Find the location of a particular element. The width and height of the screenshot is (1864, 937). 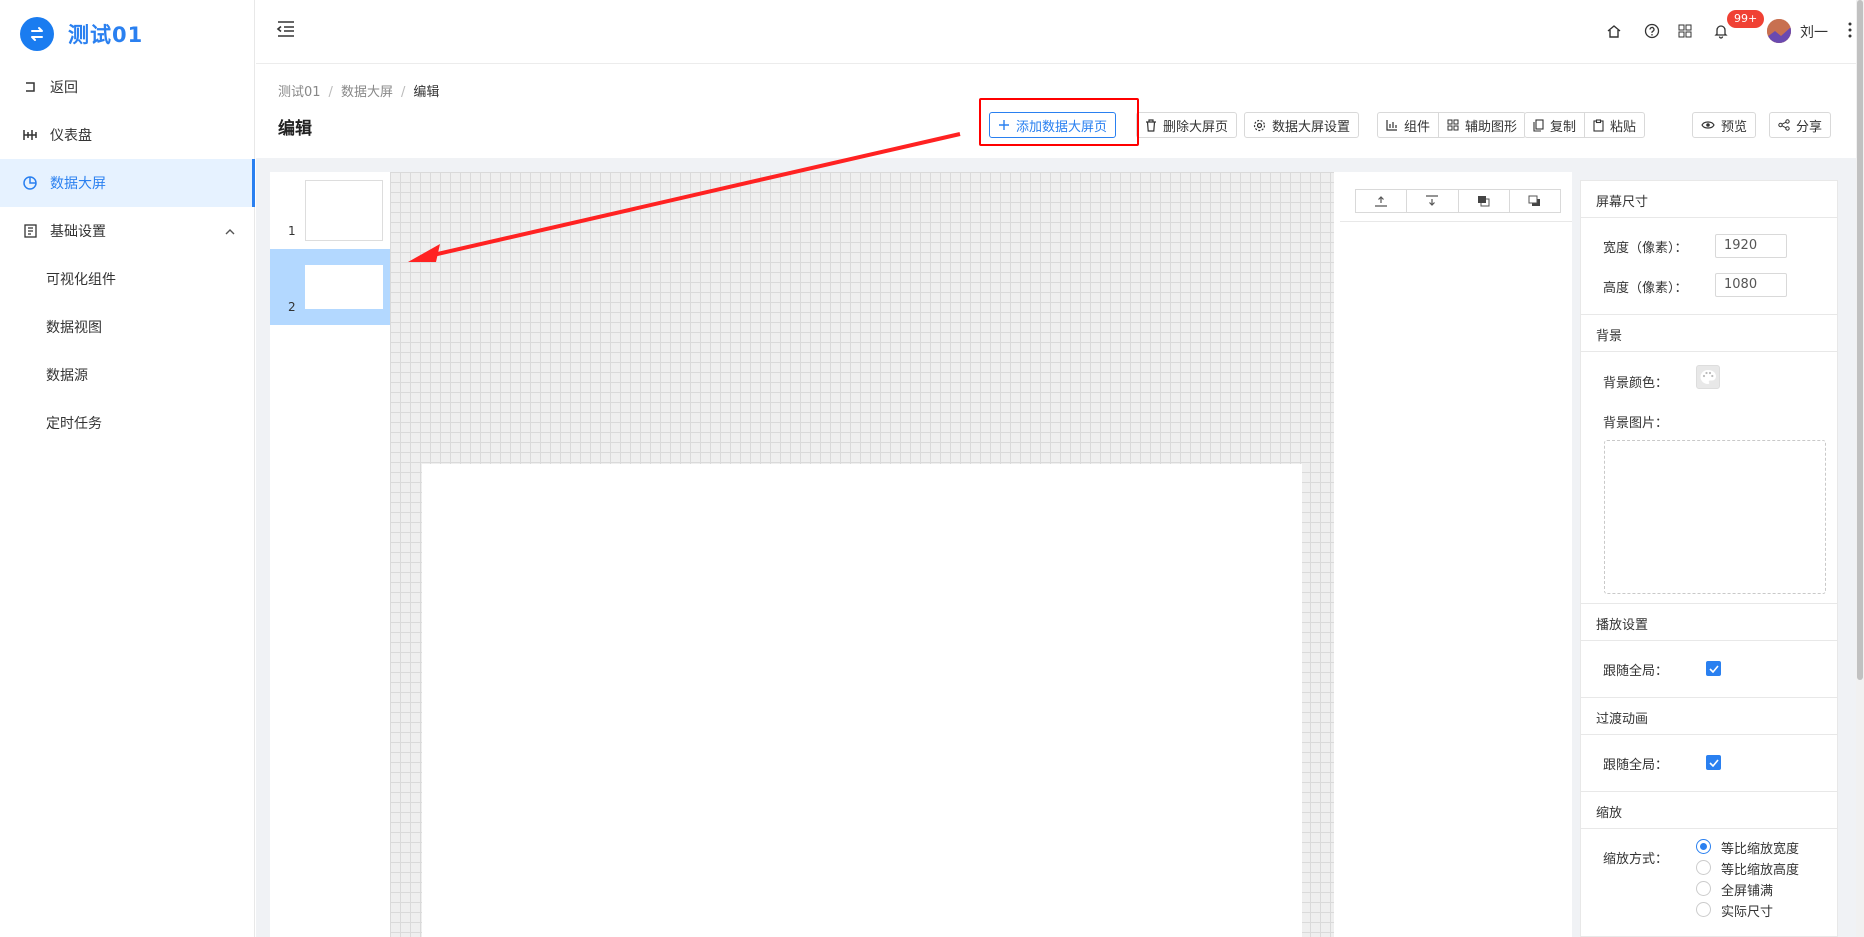

page-scrollbar is located at coordinates (1860, 468).